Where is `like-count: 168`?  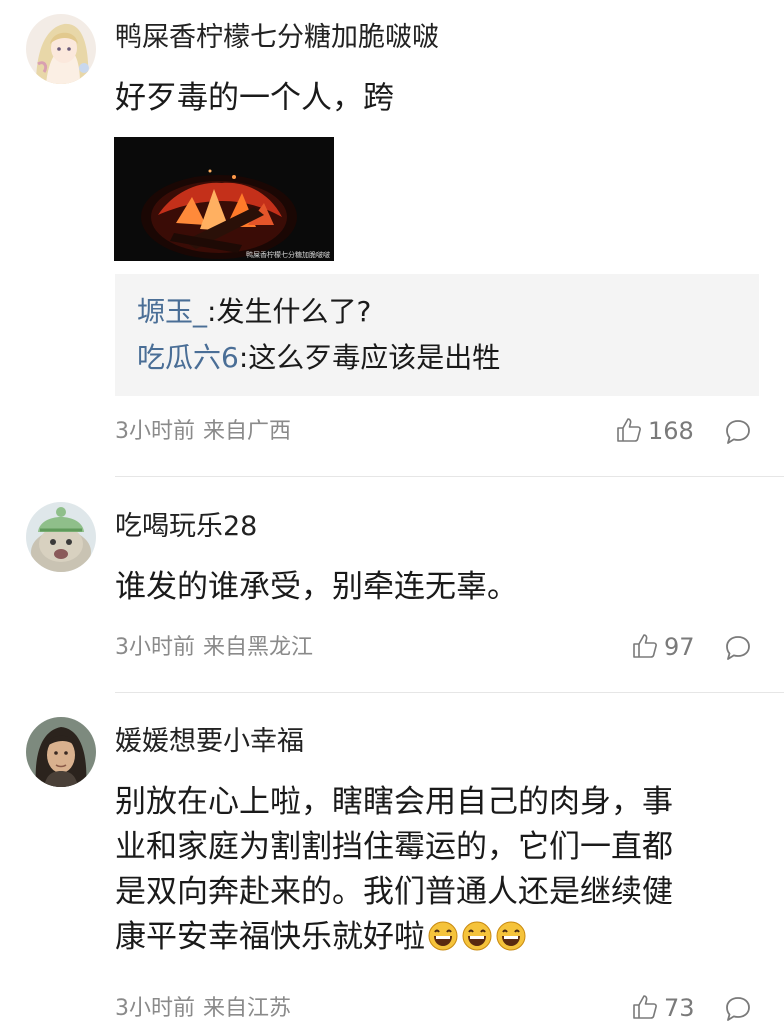 like-count: 168 is located at coordinates (671, 431).